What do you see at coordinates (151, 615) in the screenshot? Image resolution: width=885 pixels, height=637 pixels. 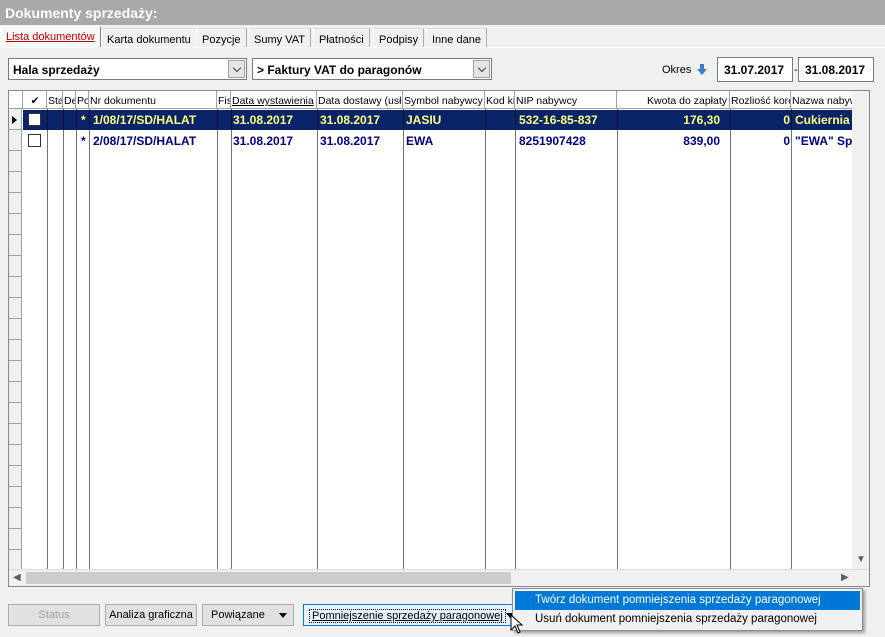 I see `analiza-graficzna-button: Analiza graficzna` at bounding box center [151, 615].